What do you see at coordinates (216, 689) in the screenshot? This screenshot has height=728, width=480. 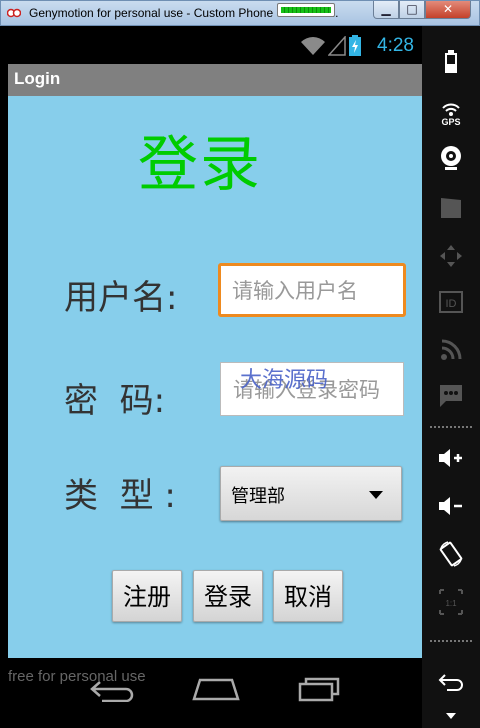 I see `home-nav-icon` at bounding box center [216, 689].